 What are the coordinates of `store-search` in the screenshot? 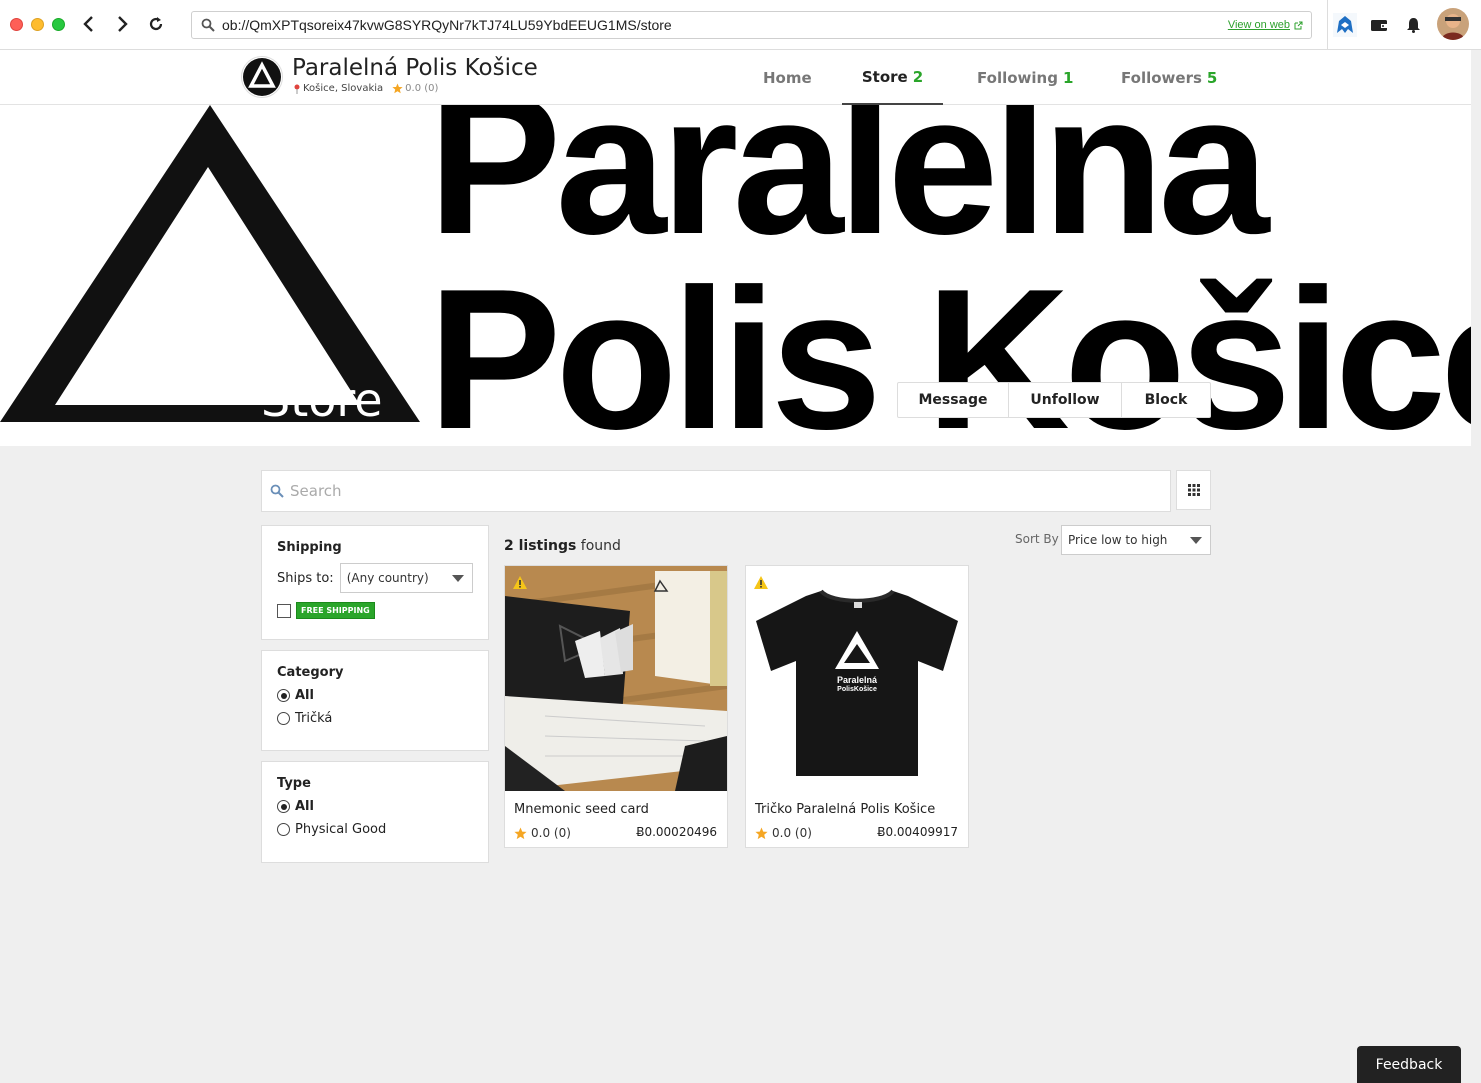 It's located at (716, 491).